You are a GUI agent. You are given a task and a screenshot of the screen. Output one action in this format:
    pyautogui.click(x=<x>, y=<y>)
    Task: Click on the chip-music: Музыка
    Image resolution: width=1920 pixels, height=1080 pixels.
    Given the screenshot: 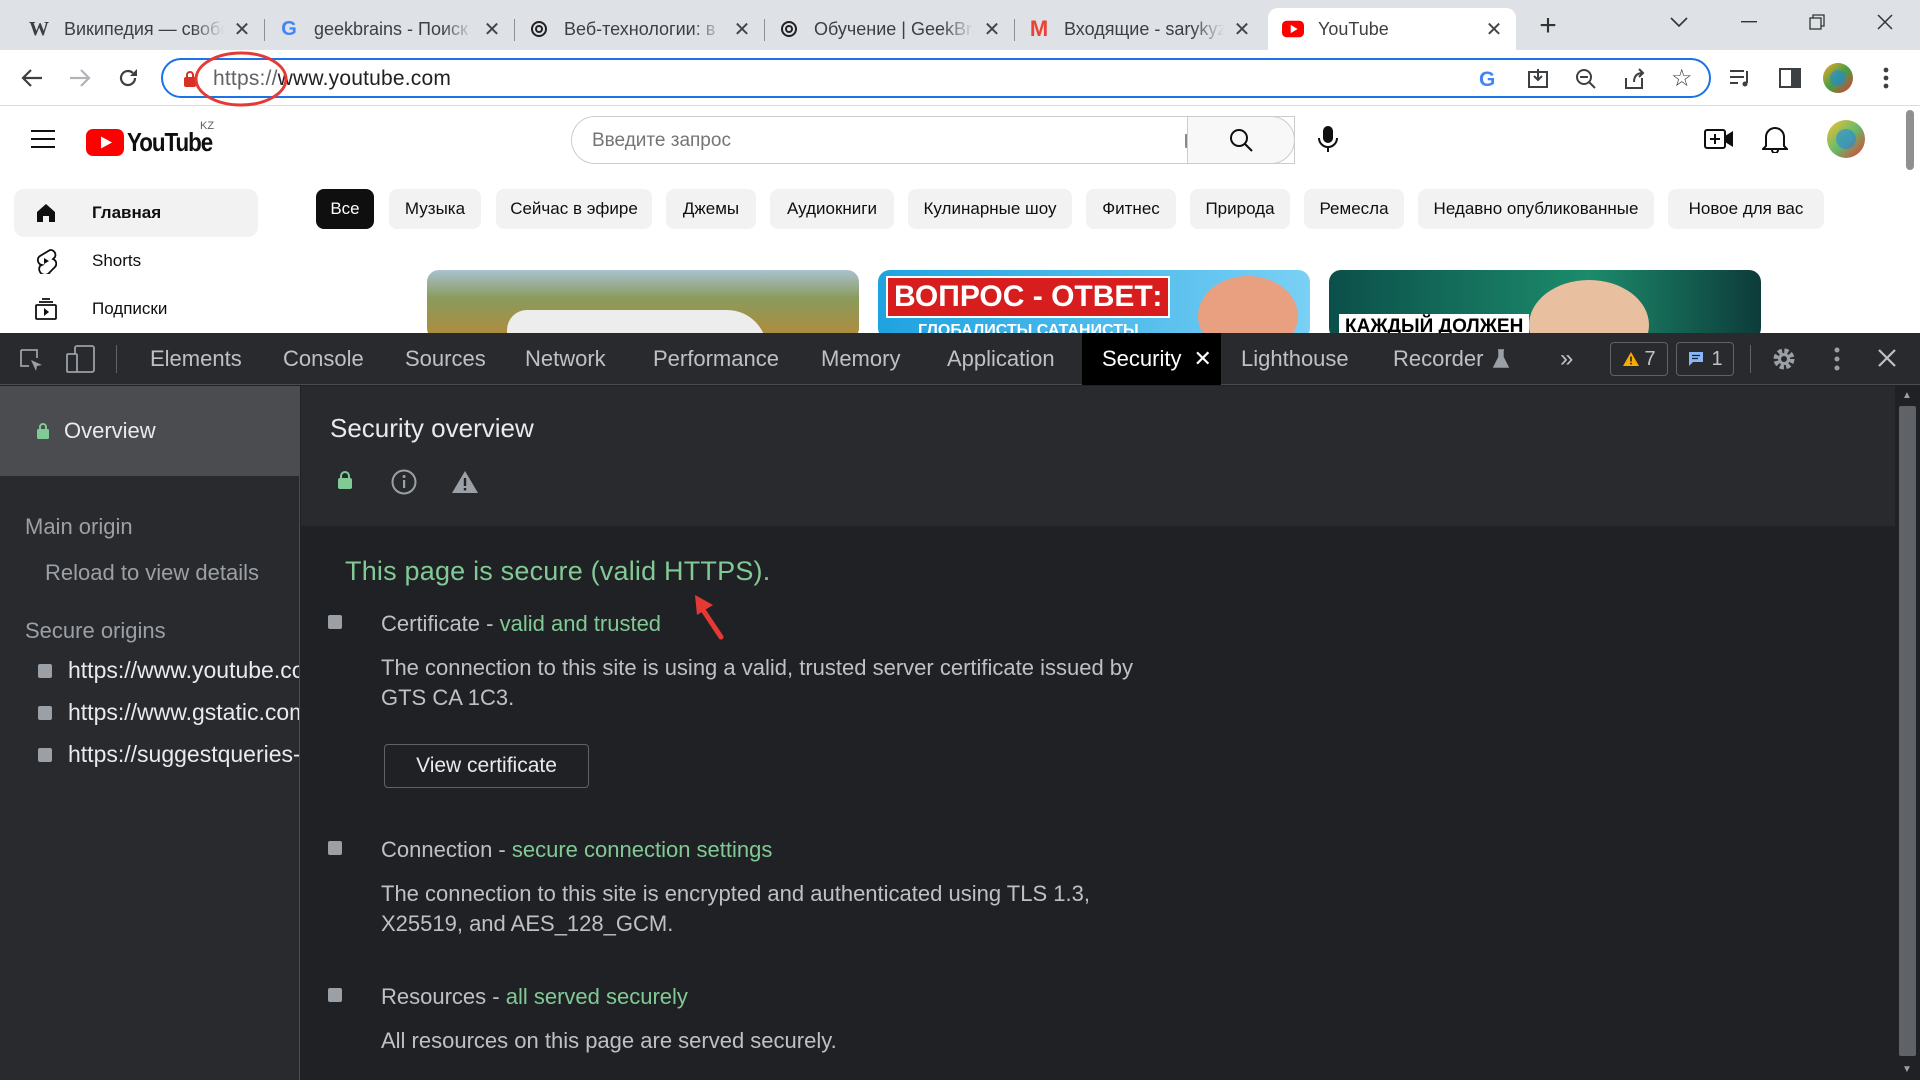 What is the action you would take?
    pyautogui.click(x=435, y=209)
    